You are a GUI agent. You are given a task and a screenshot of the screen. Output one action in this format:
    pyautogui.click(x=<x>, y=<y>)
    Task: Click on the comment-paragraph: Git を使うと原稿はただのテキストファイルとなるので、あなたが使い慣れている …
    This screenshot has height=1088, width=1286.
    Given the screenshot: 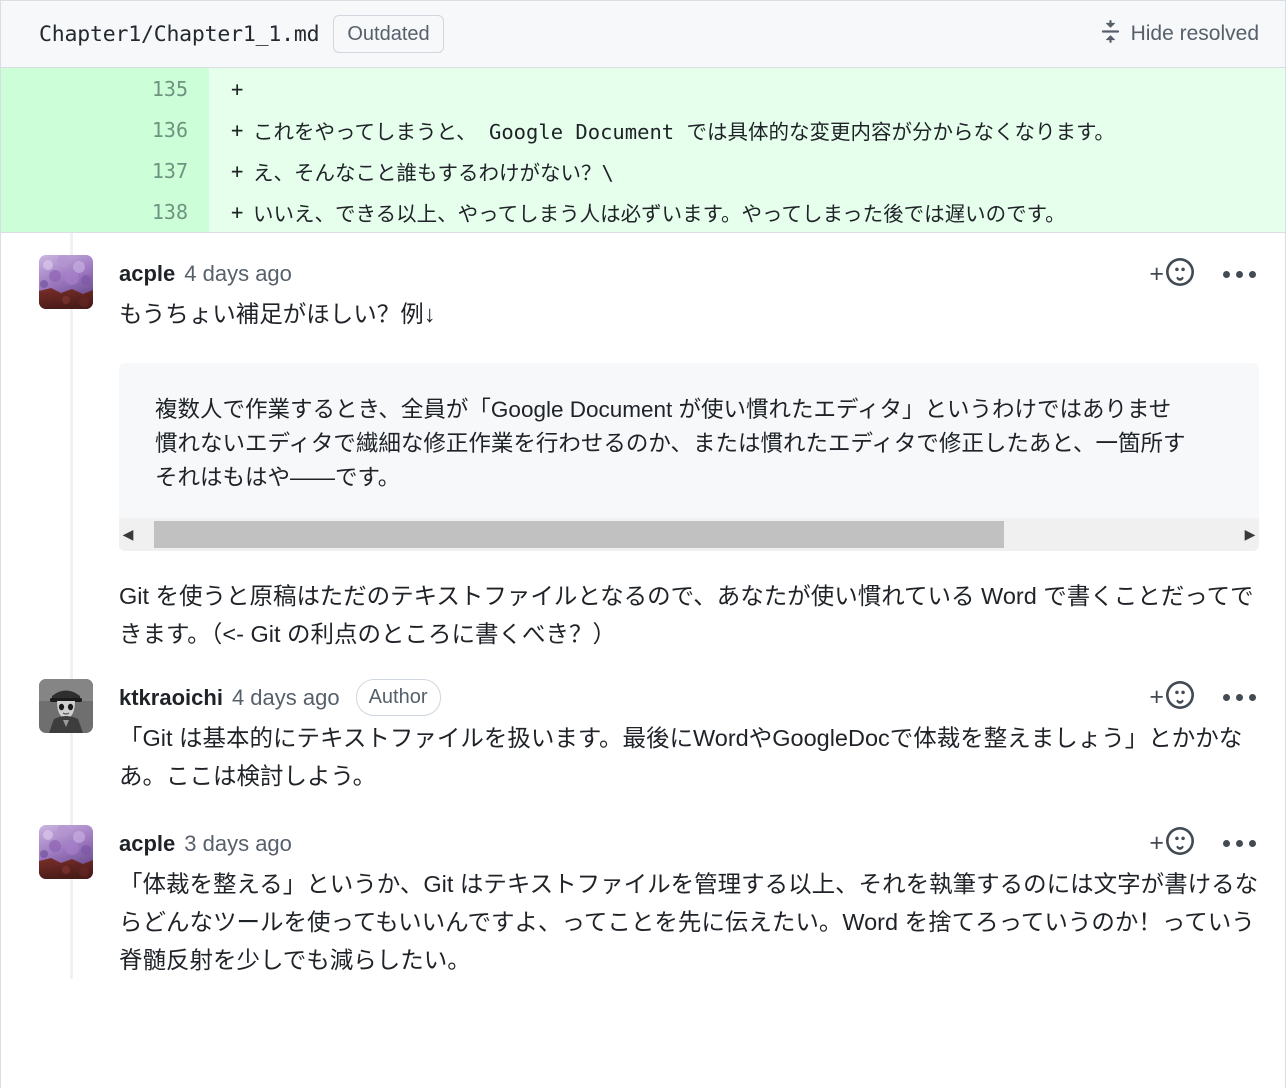 What is the action you would take?
    pyautogui.click(x=686, y=614)
    